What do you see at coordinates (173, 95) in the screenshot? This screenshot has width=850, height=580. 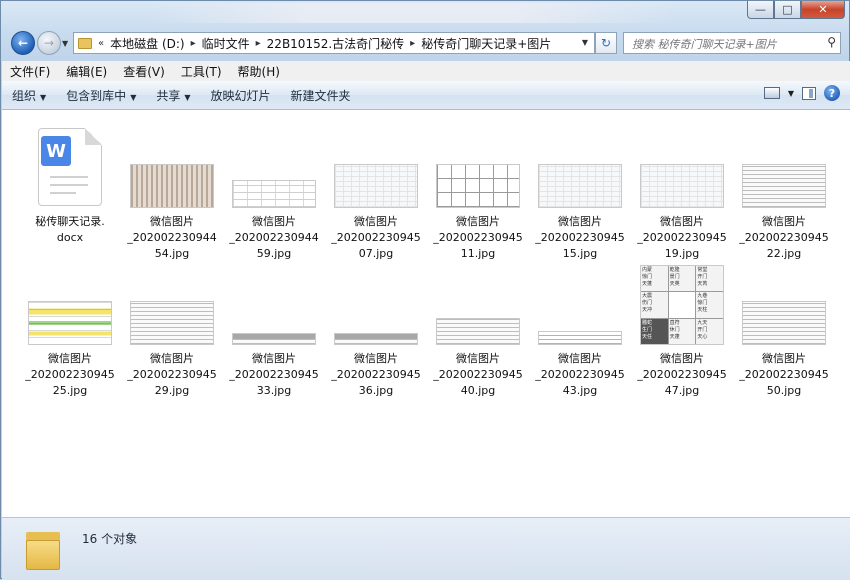 I see `share-button: 共享 ▼` at bounding box center [173, 95].